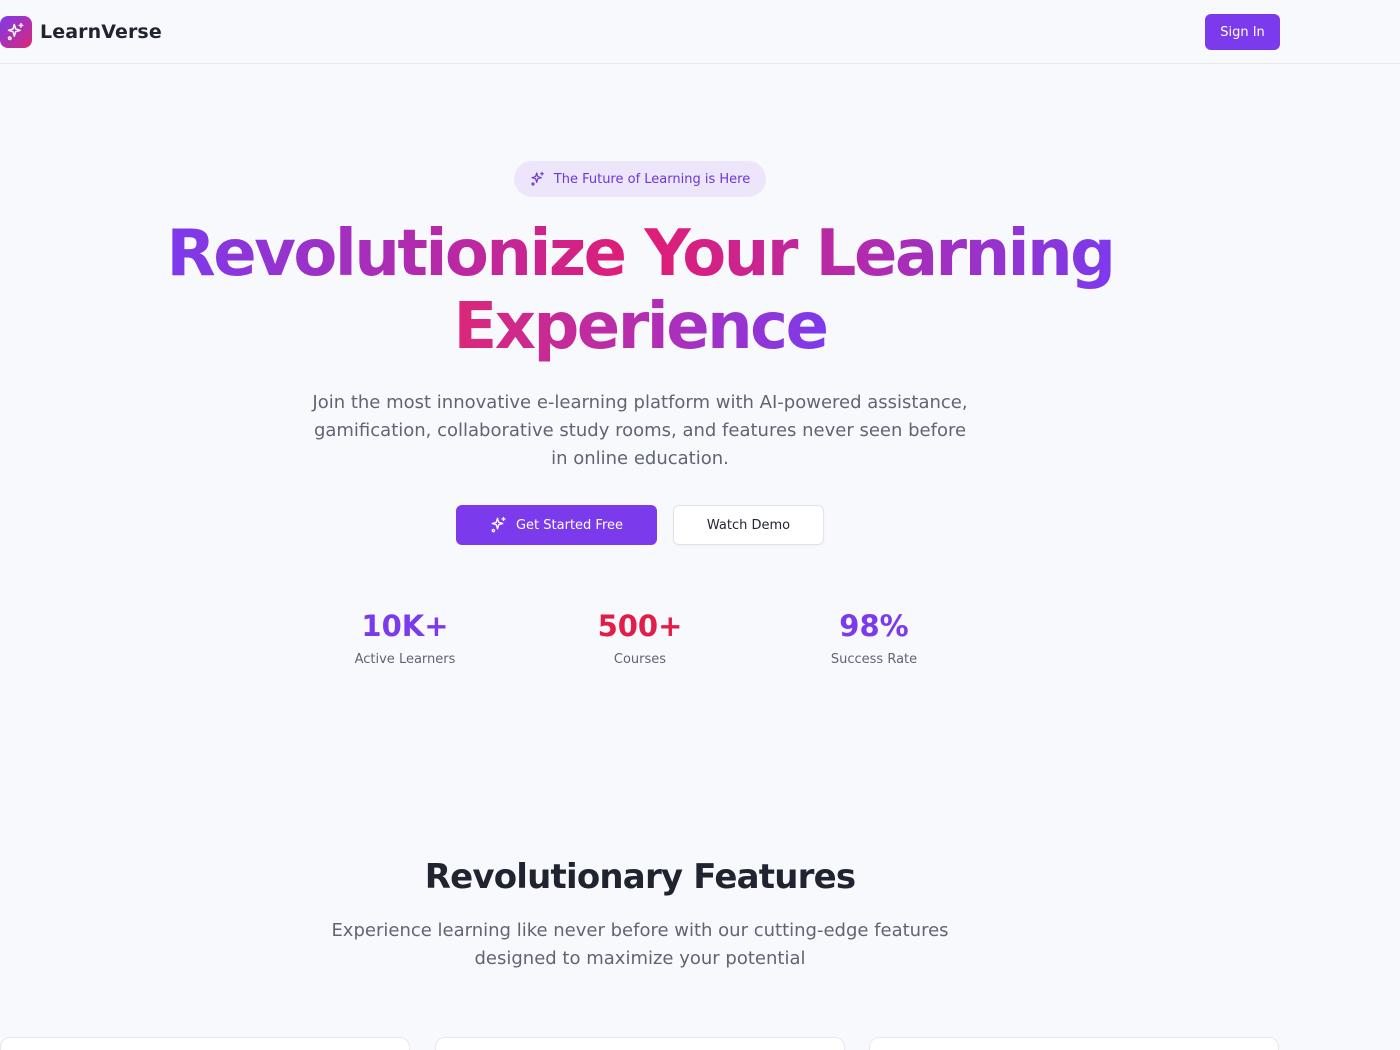  I want to click on hero-title-line2: Experience, so click(641, 327).